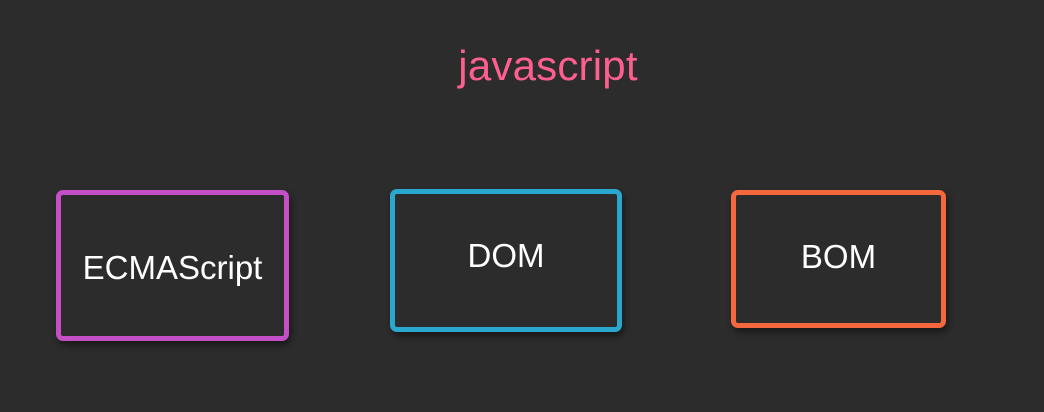 This screenshot has height=412, width=1044. I want to click on node-ecmascript: ECMAScript, so click(172, 265).